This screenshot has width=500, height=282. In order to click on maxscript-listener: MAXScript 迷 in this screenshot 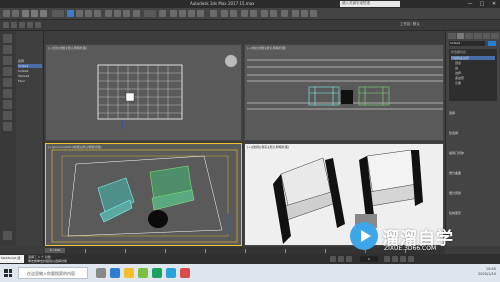, I will do `click(12, 259)`.